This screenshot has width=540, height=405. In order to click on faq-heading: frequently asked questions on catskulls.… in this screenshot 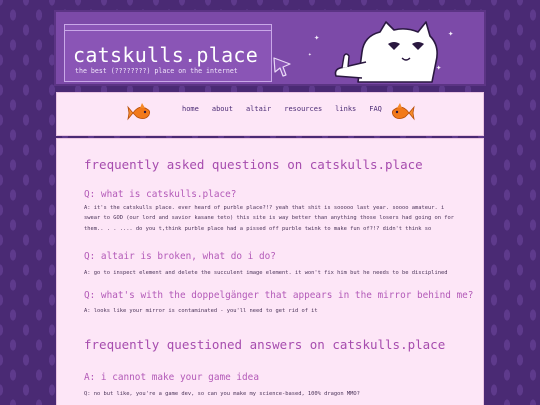, I will do `click(253, 164)`.